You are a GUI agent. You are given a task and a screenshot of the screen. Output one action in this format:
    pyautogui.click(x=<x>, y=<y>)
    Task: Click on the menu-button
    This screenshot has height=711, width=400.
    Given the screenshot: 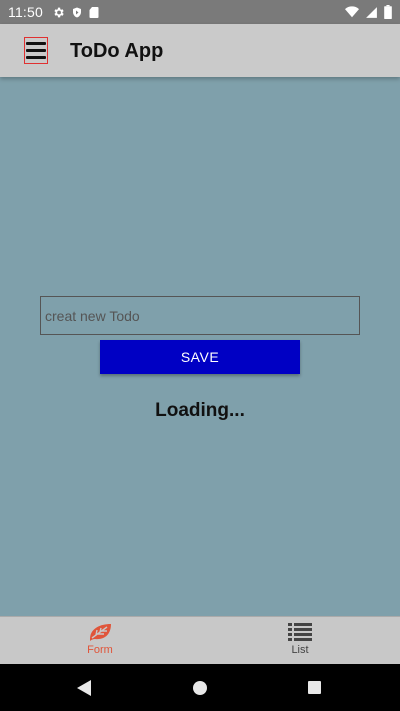 What is the action you would take?
    pyautogui.click(x=36, y=50)
    